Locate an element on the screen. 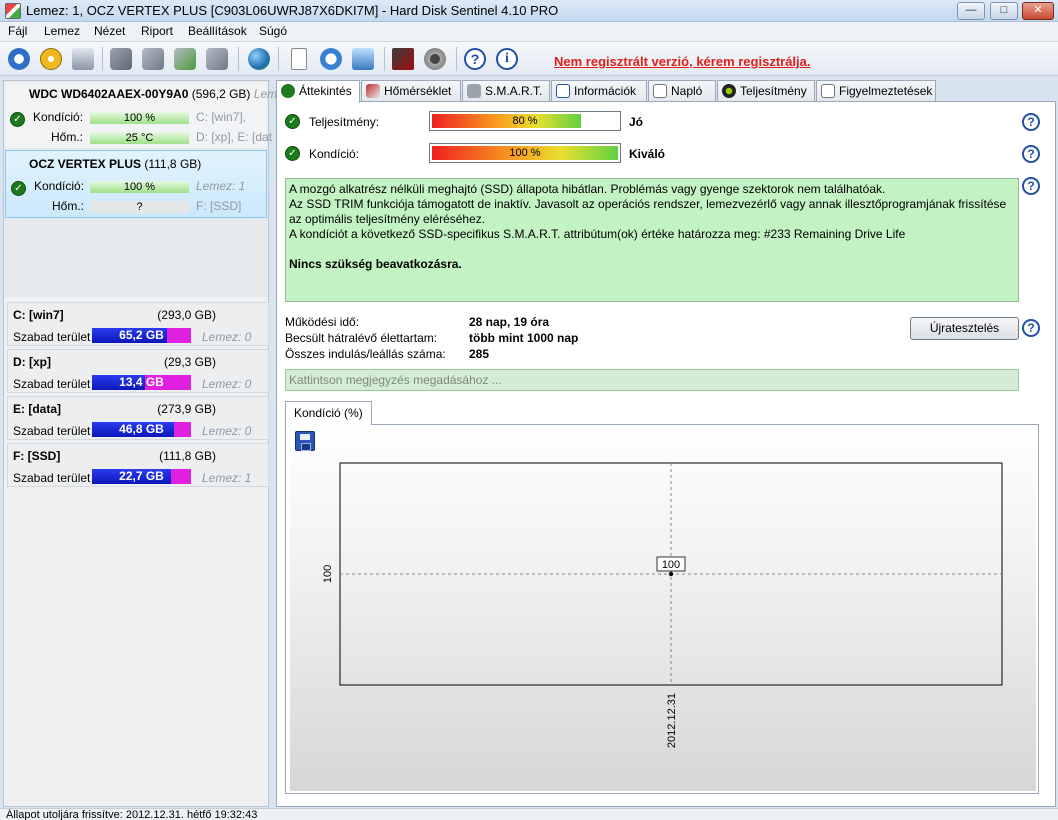  condition-volumes: Lemez: 1 is located at coordinates (221, 186).